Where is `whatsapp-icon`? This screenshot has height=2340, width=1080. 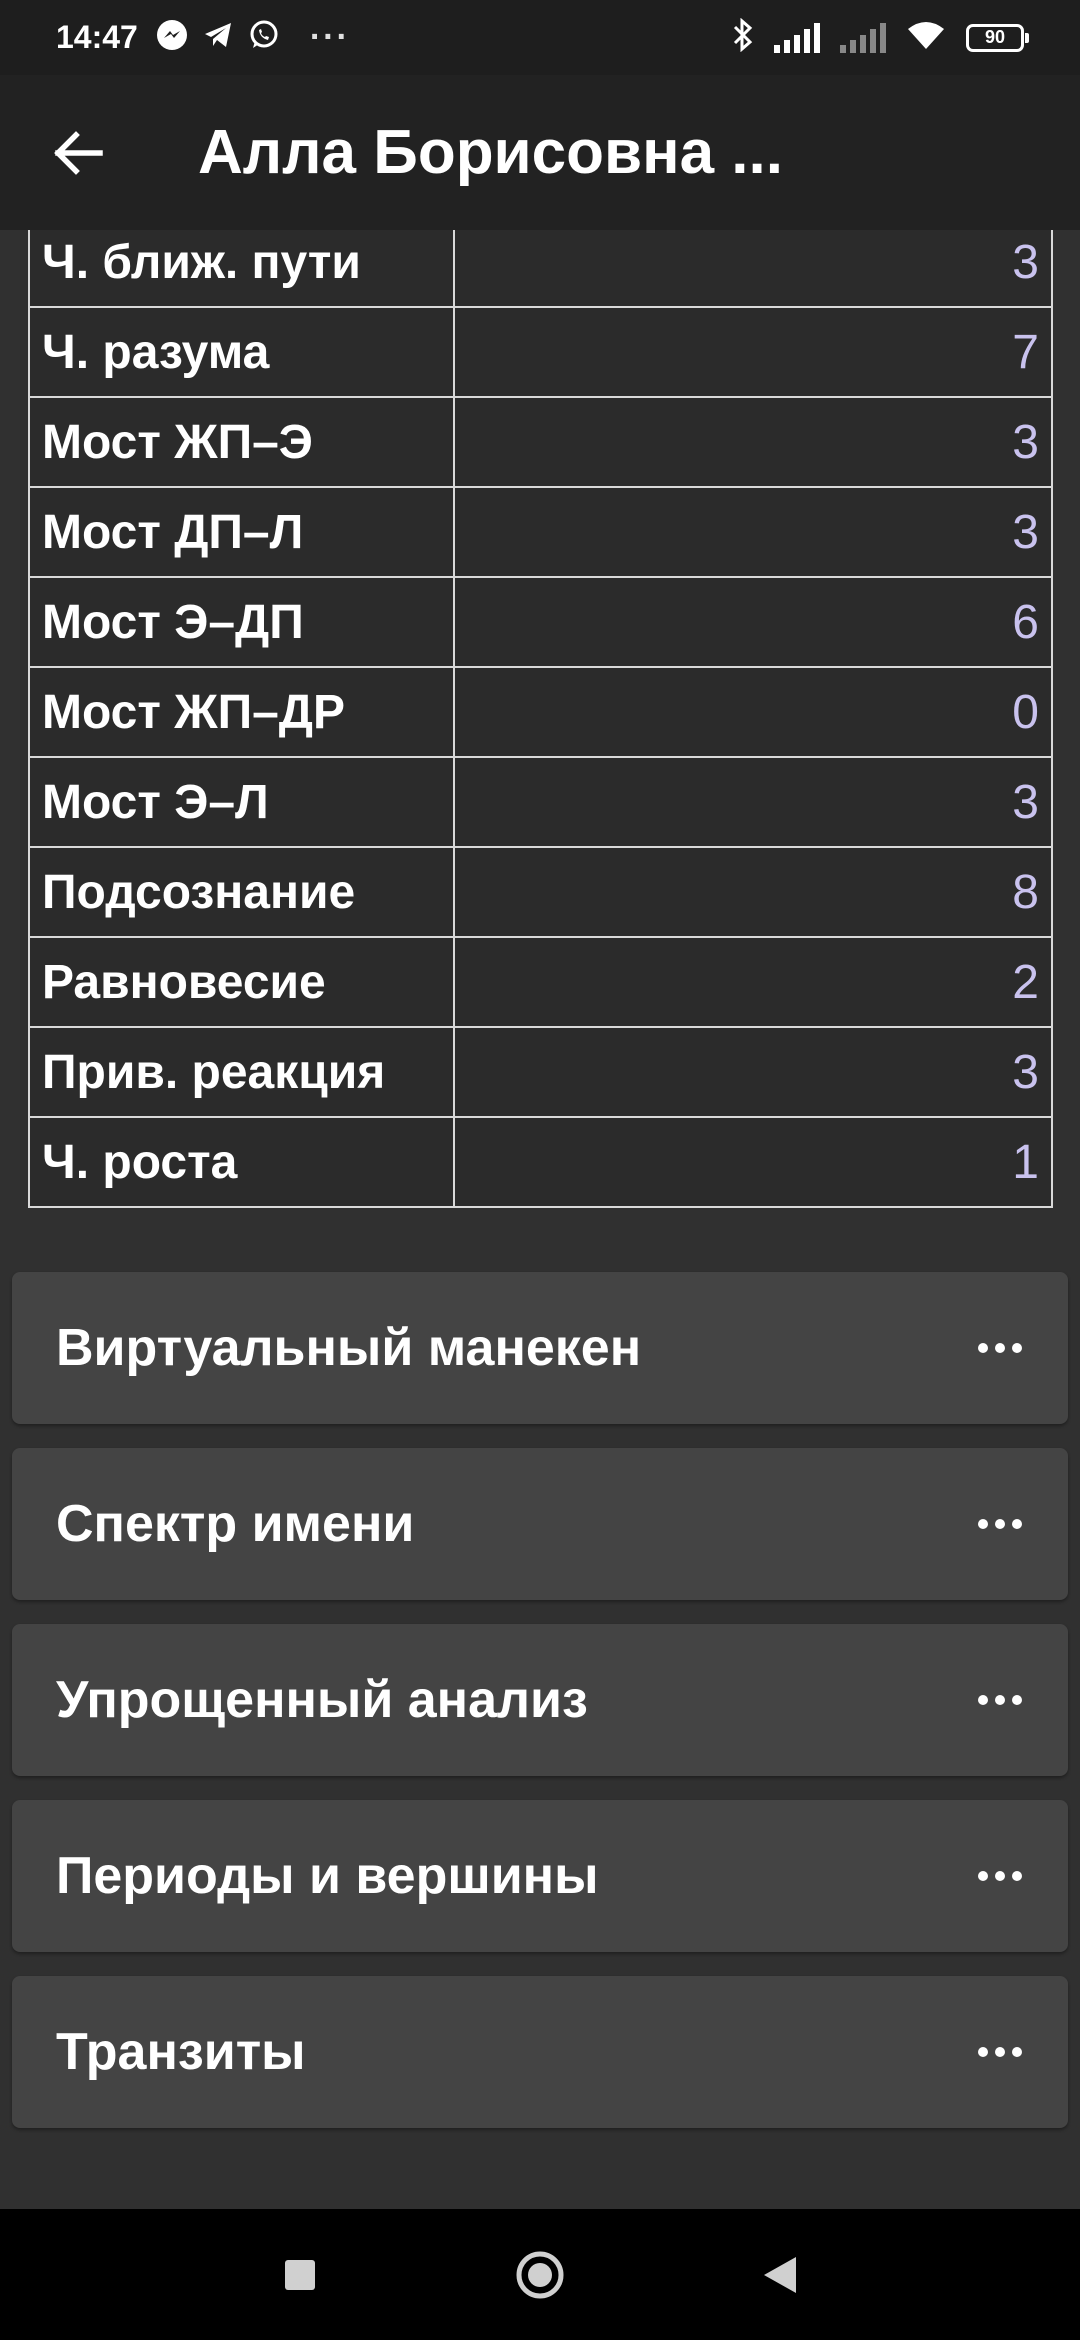
whatsapp-icon is located at coordinates (264, 37).